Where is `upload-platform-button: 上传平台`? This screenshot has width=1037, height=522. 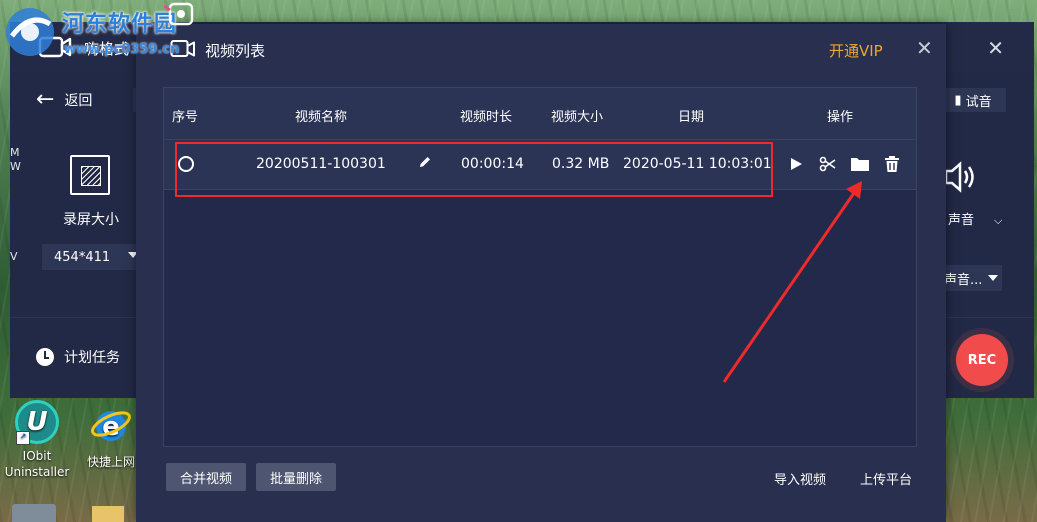
upload-platform-button: 上传平台 is located at coordinates (886, 478).